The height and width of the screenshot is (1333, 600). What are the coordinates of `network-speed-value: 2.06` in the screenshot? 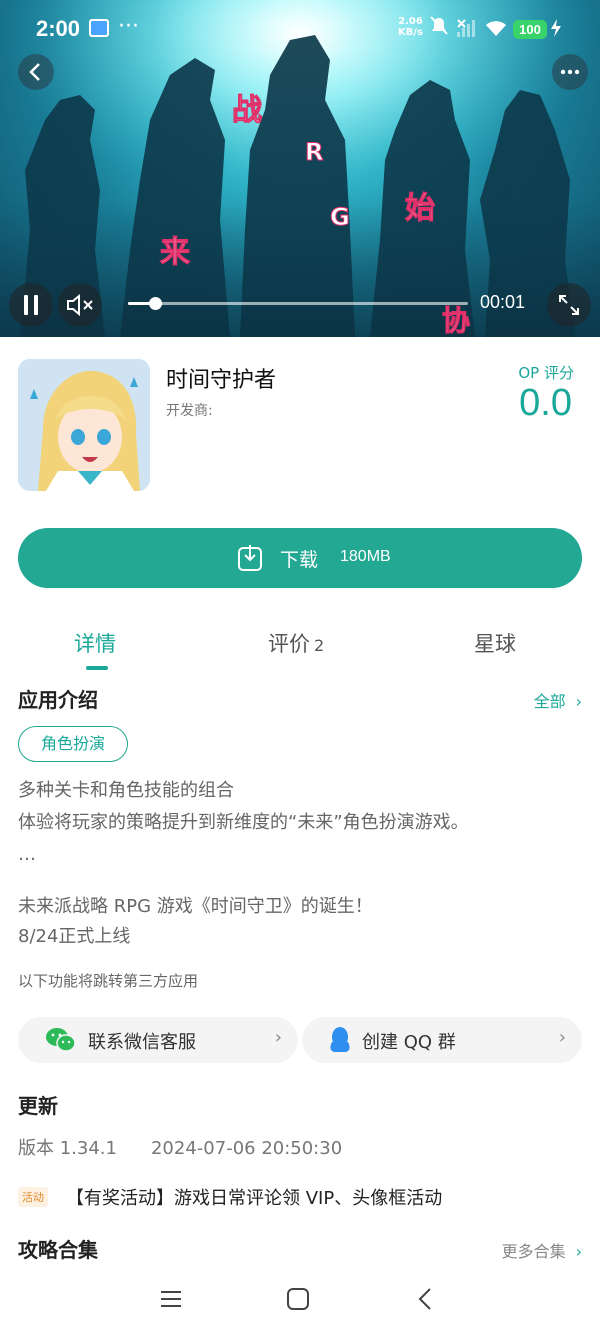 It's located at (410, 21).